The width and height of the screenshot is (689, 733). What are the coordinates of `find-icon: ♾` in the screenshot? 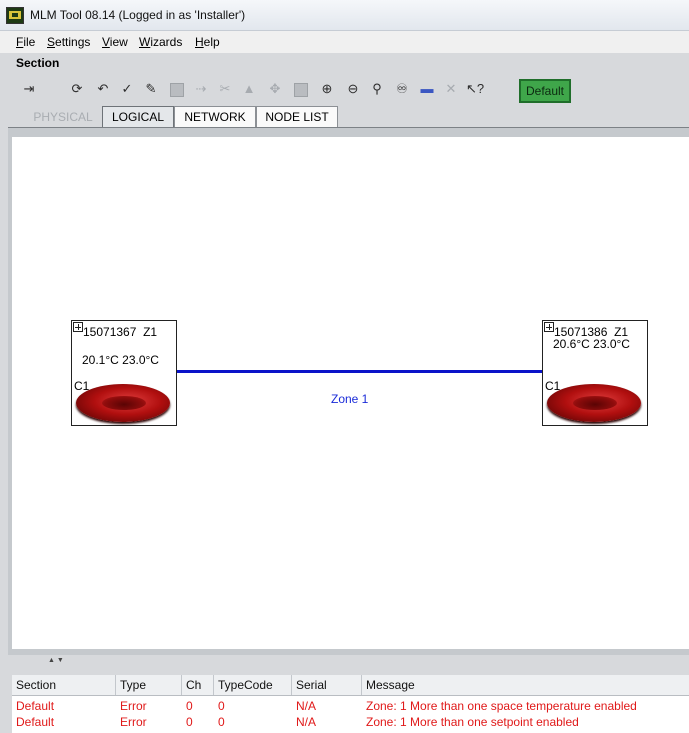 It's located at (402, 89).